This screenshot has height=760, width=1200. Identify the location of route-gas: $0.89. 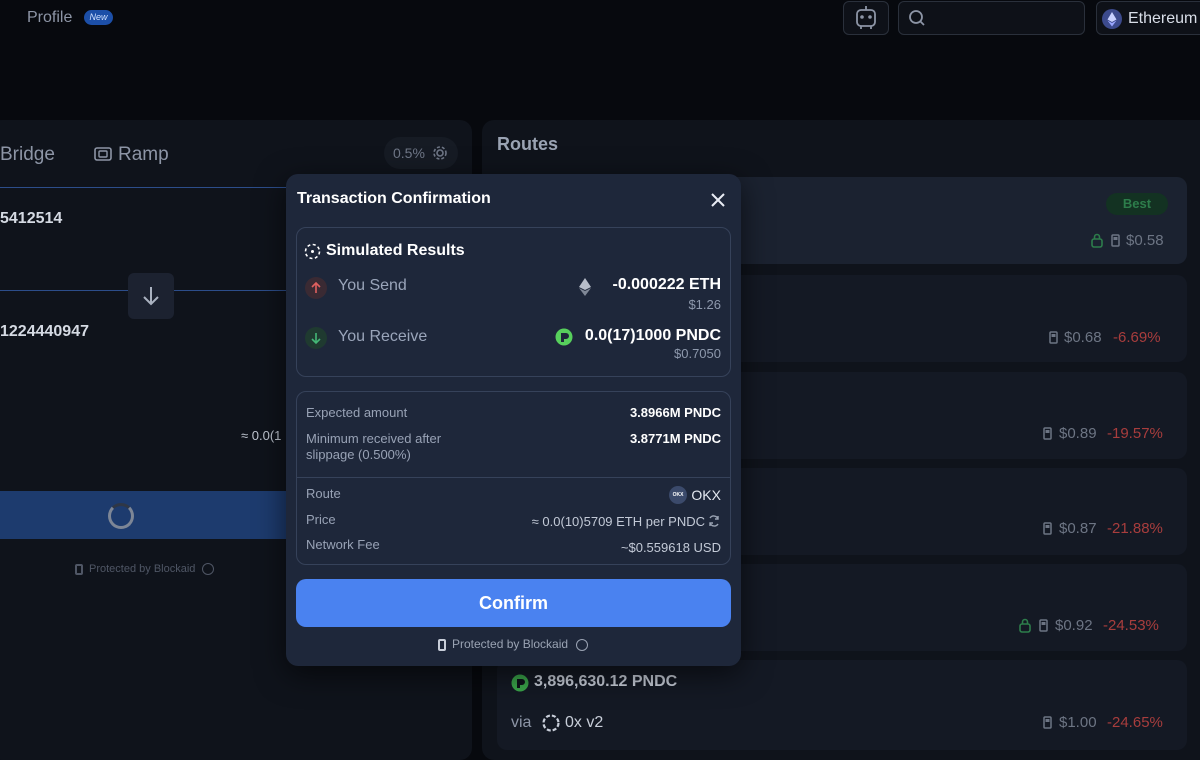
(1078, 433).